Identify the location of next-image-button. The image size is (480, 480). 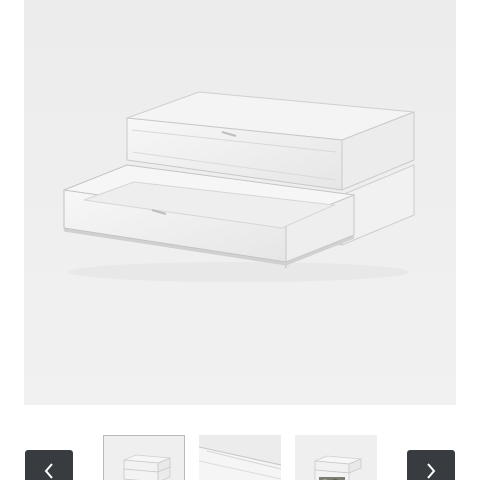
(431, 465).